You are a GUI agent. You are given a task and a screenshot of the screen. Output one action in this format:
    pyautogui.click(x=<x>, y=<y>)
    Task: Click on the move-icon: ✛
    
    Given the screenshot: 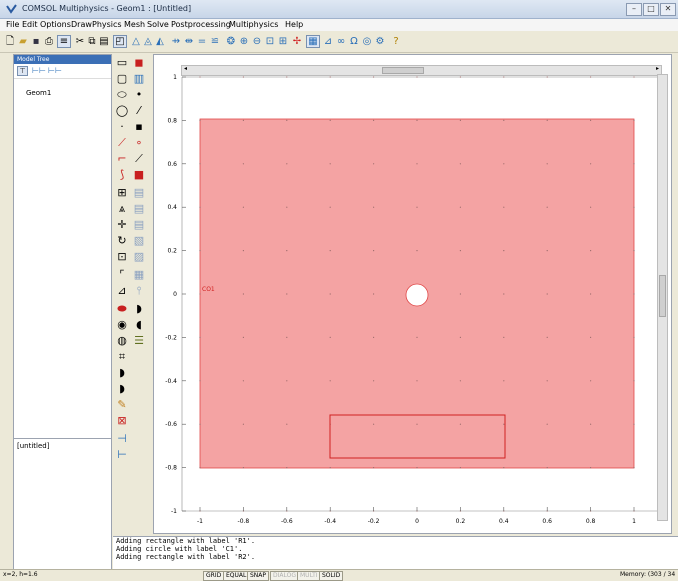 What is the action you would take?
    pyautogui.click(x=122, y=225)
    